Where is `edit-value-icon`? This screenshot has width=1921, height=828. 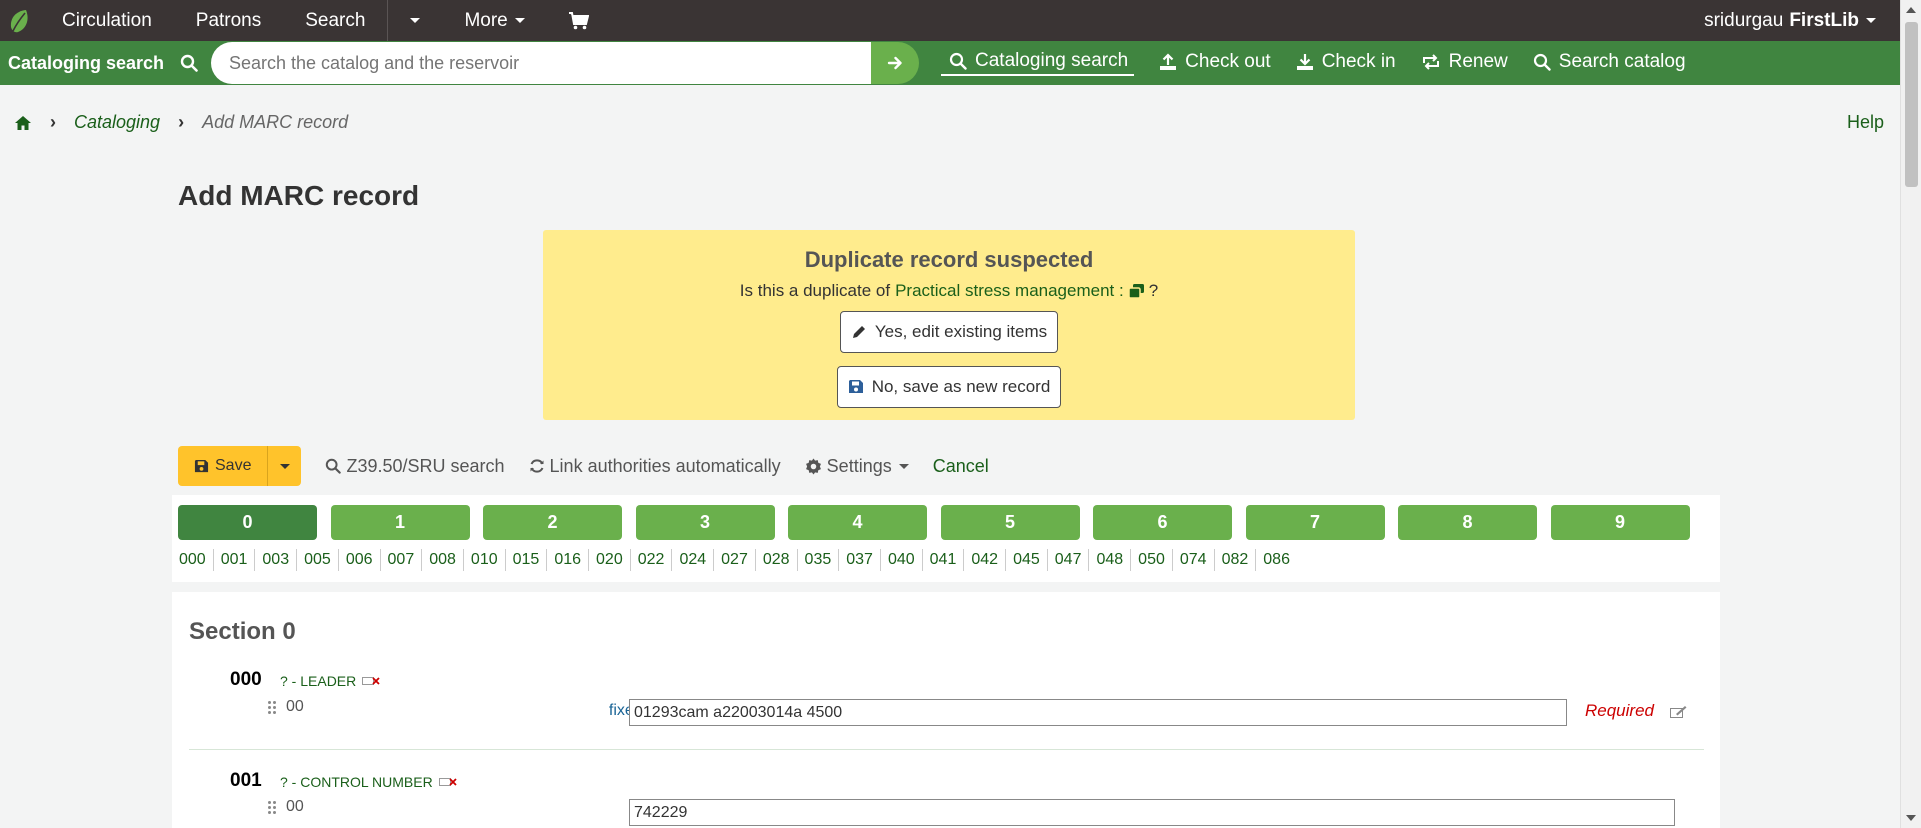
edit-value-icon is located at coordinates (1678, 711).